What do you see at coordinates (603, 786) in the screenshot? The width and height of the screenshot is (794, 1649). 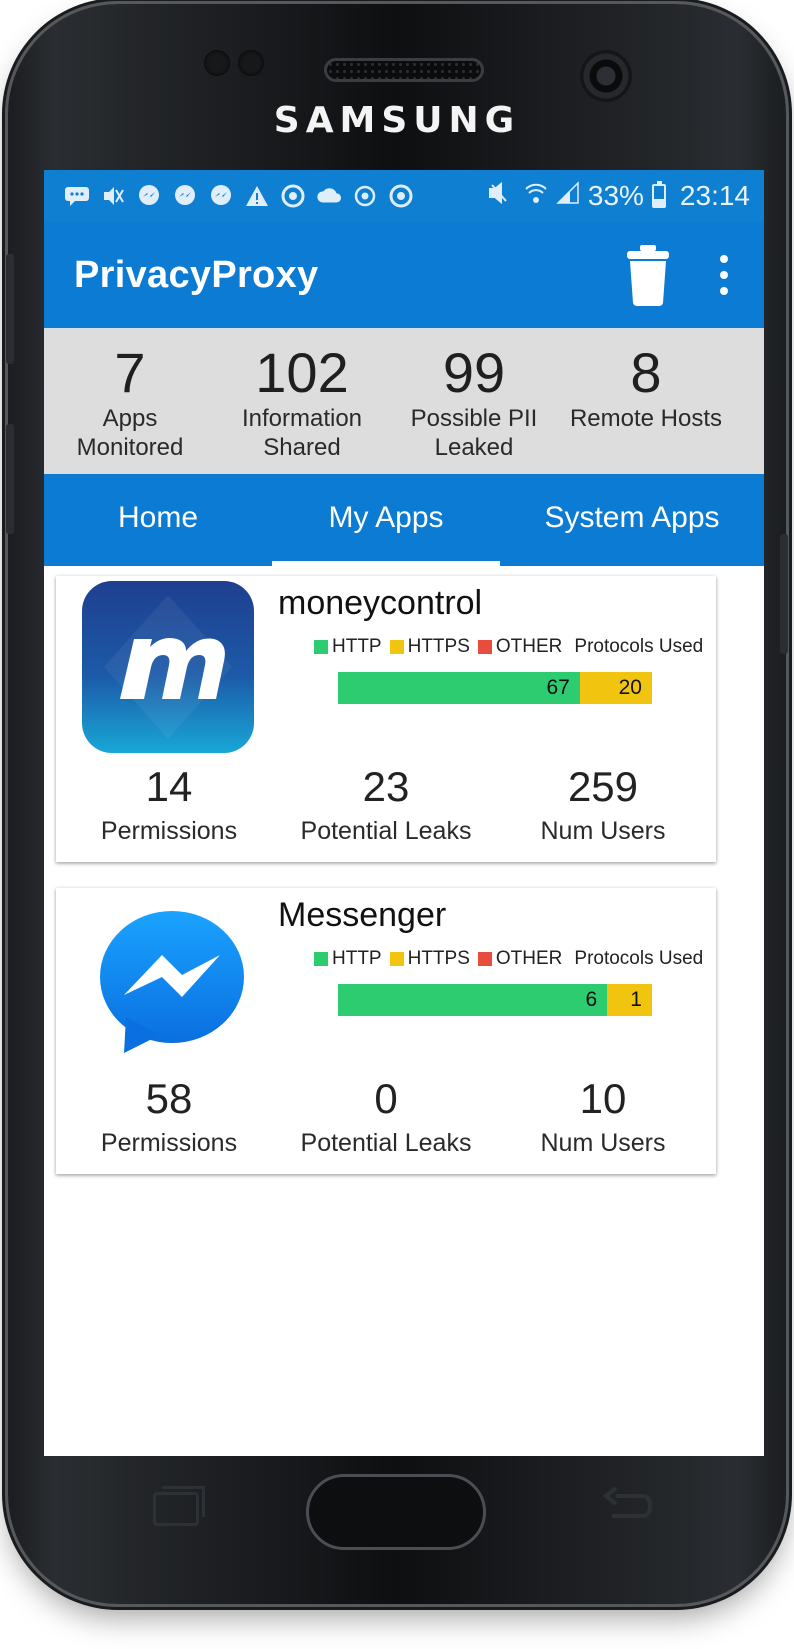 I see `metric-value: 259` at bounding box center [603, 786].